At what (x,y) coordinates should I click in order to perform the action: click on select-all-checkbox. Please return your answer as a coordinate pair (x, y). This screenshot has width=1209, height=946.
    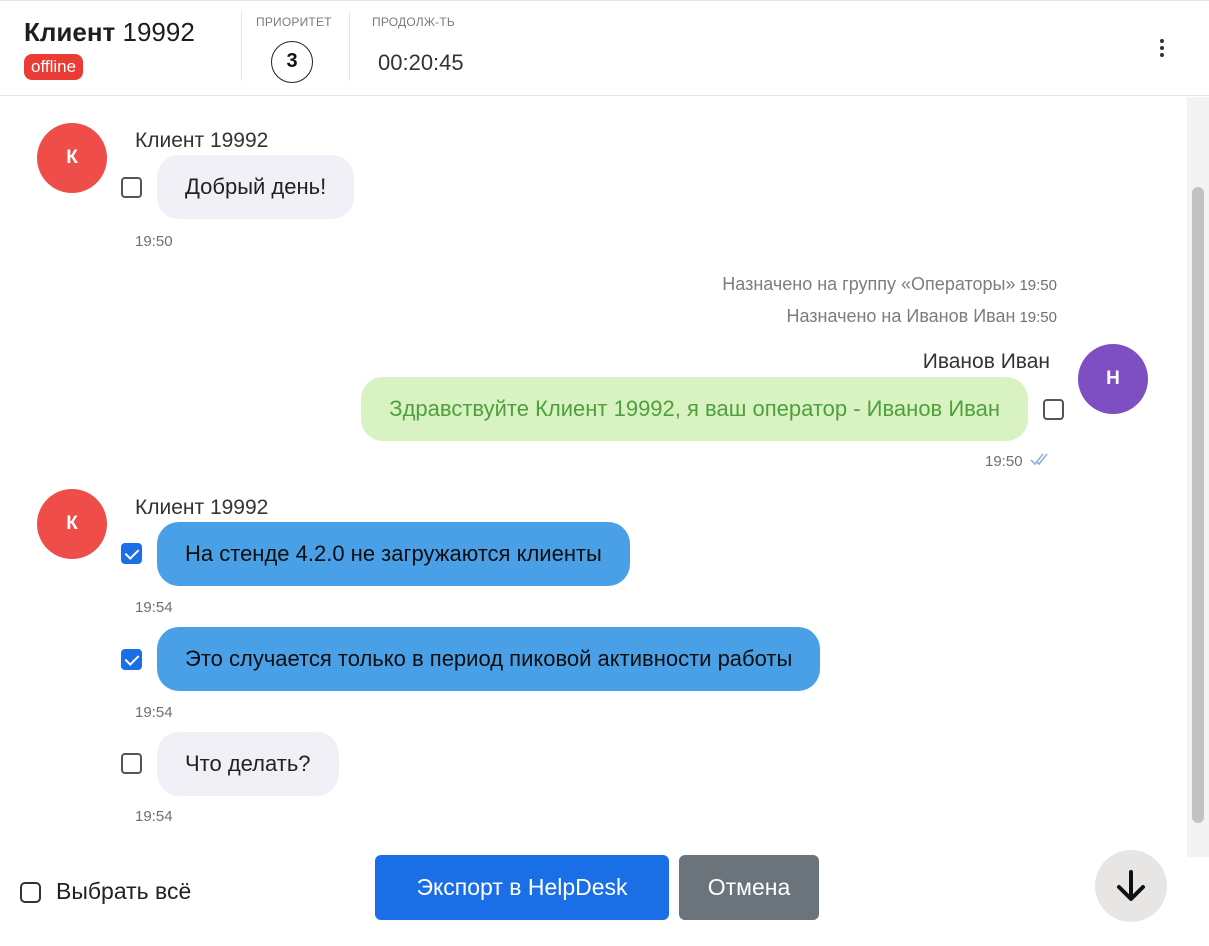
    Looking at the image, I should click on (30, 892).